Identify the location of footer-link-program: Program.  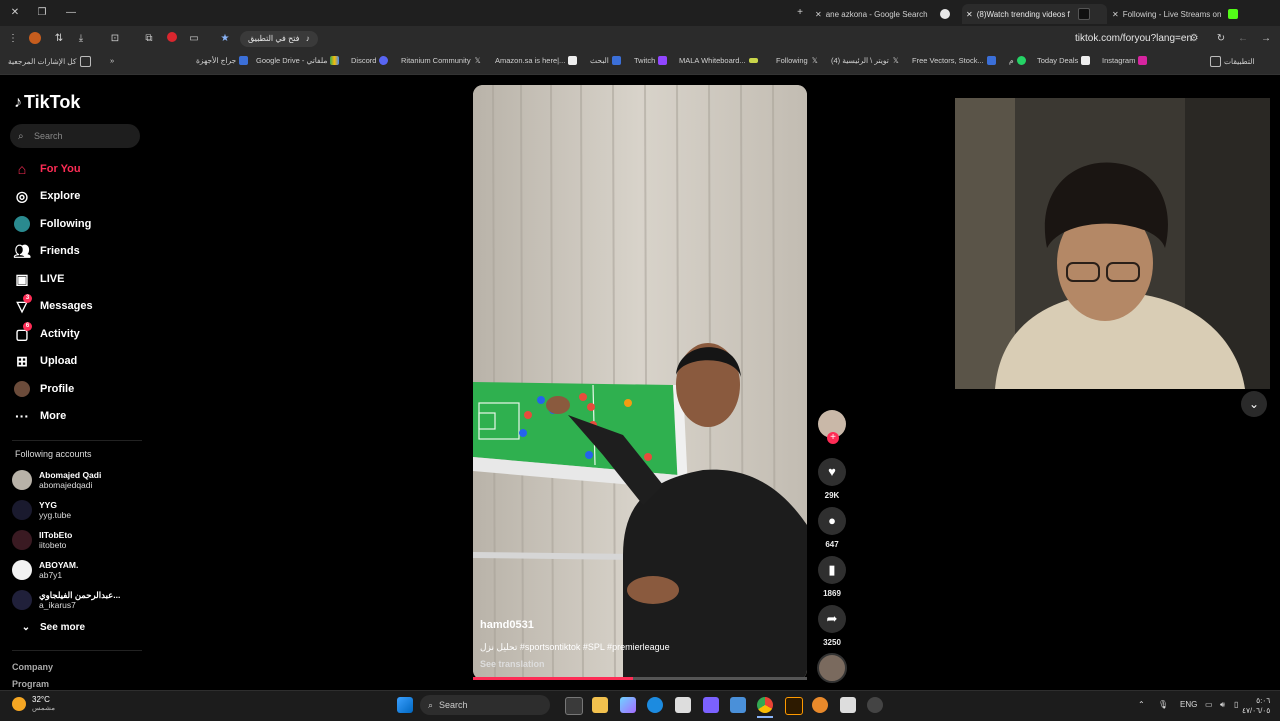
(30, 684).